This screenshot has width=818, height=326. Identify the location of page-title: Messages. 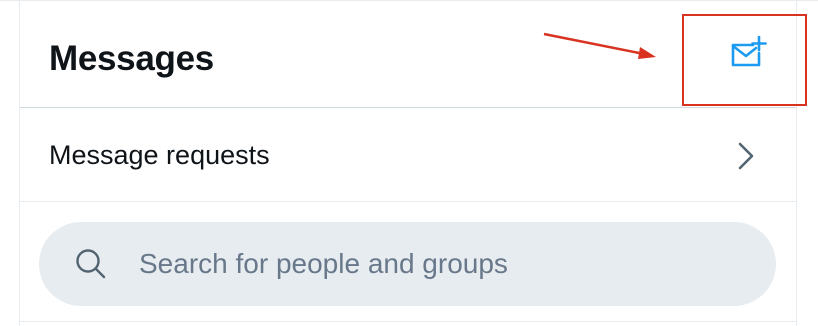
(131, 58).